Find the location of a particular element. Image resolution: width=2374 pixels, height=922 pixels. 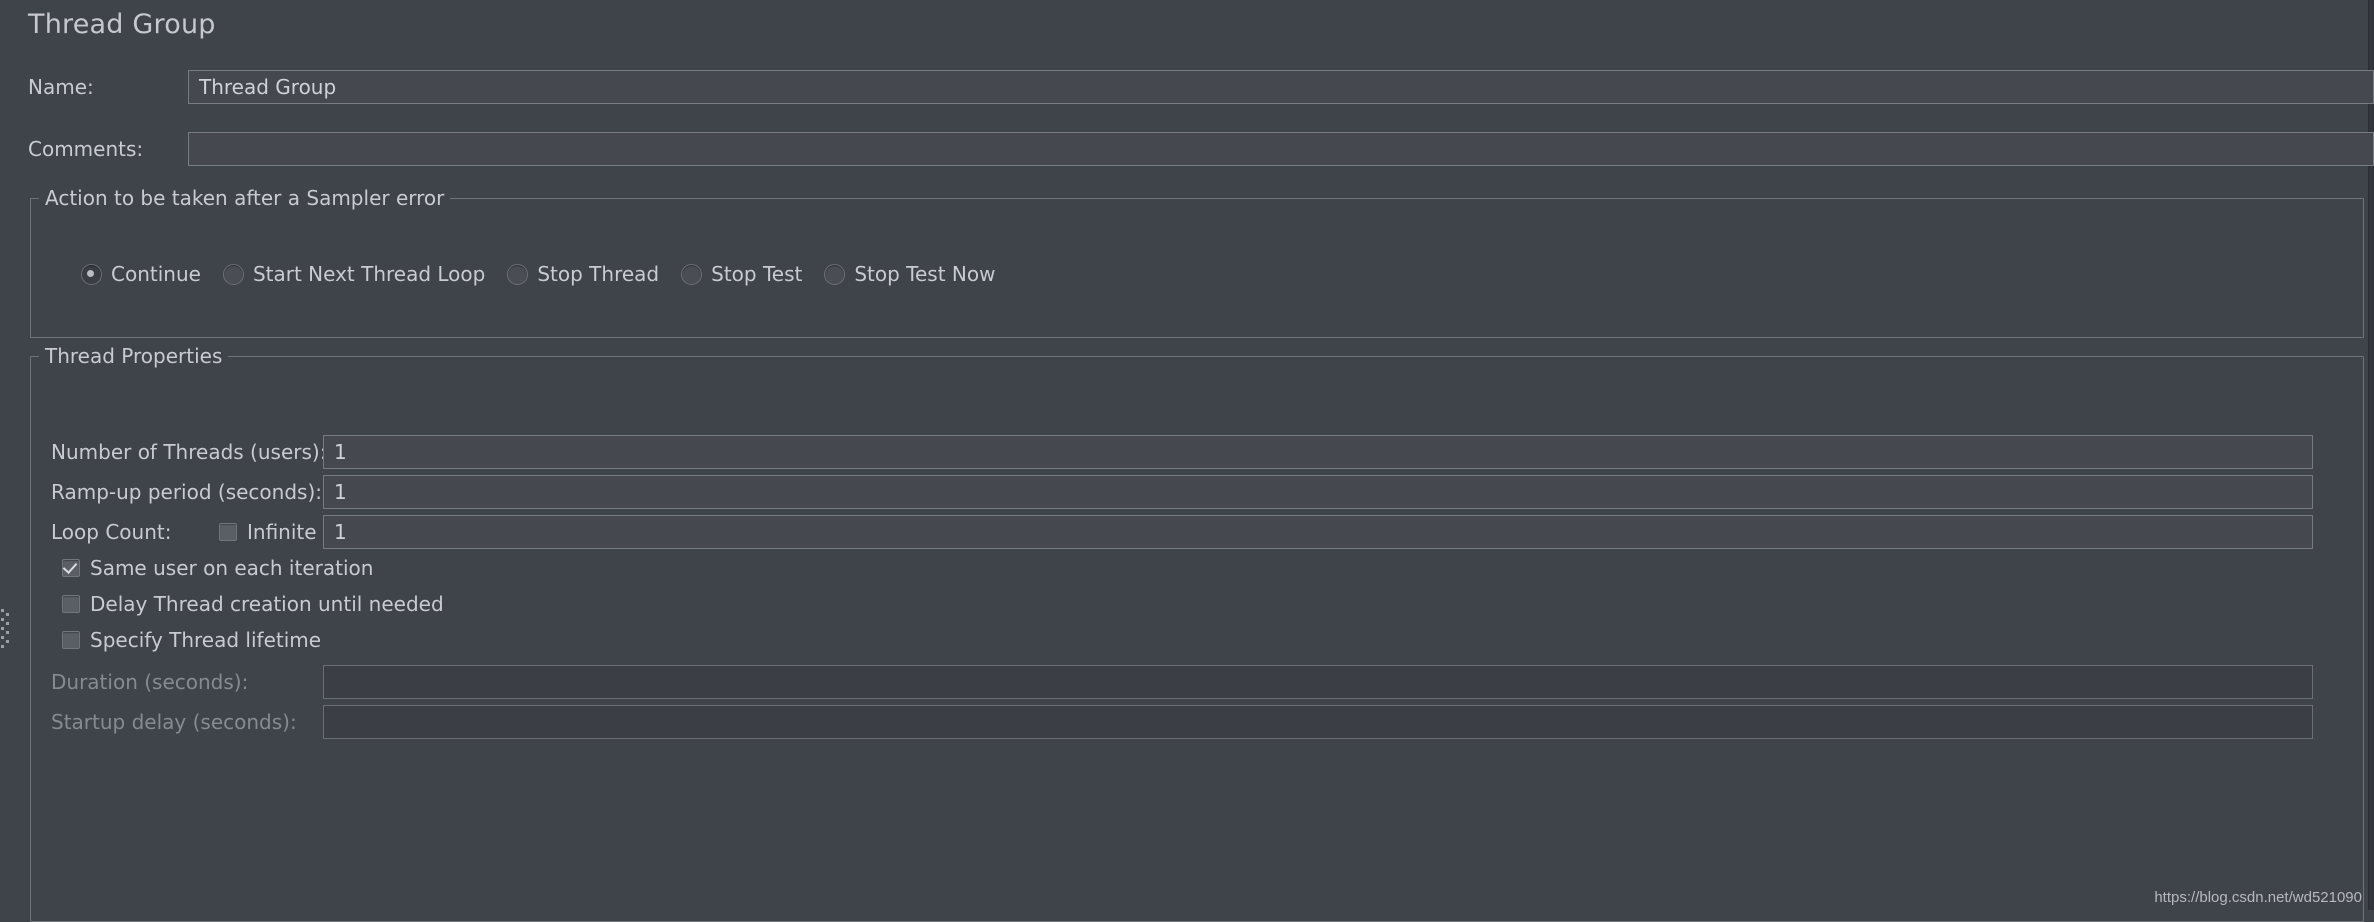

loop-count-row: Loop Count: Infinite 1 is located at coordinates (1182, 532).